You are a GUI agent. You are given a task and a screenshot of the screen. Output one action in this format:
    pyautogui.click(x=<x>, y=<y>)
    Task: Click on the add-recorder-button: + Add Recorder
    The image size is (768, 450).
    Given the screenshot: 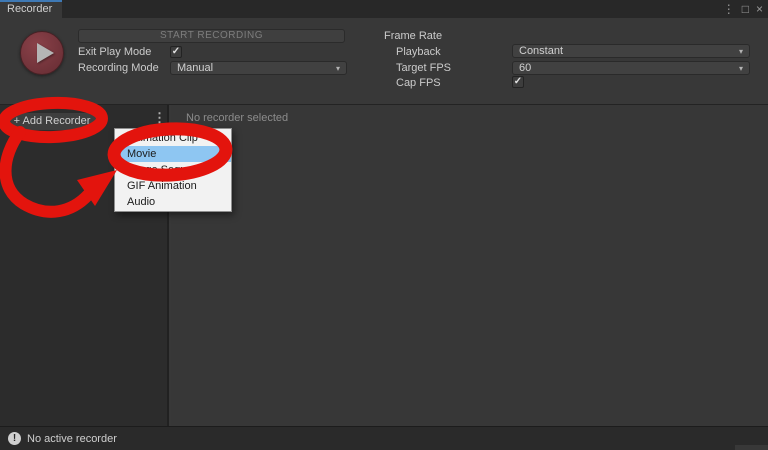 What is the action you would take?
    pyautogui.click(x=52, y=121)
    